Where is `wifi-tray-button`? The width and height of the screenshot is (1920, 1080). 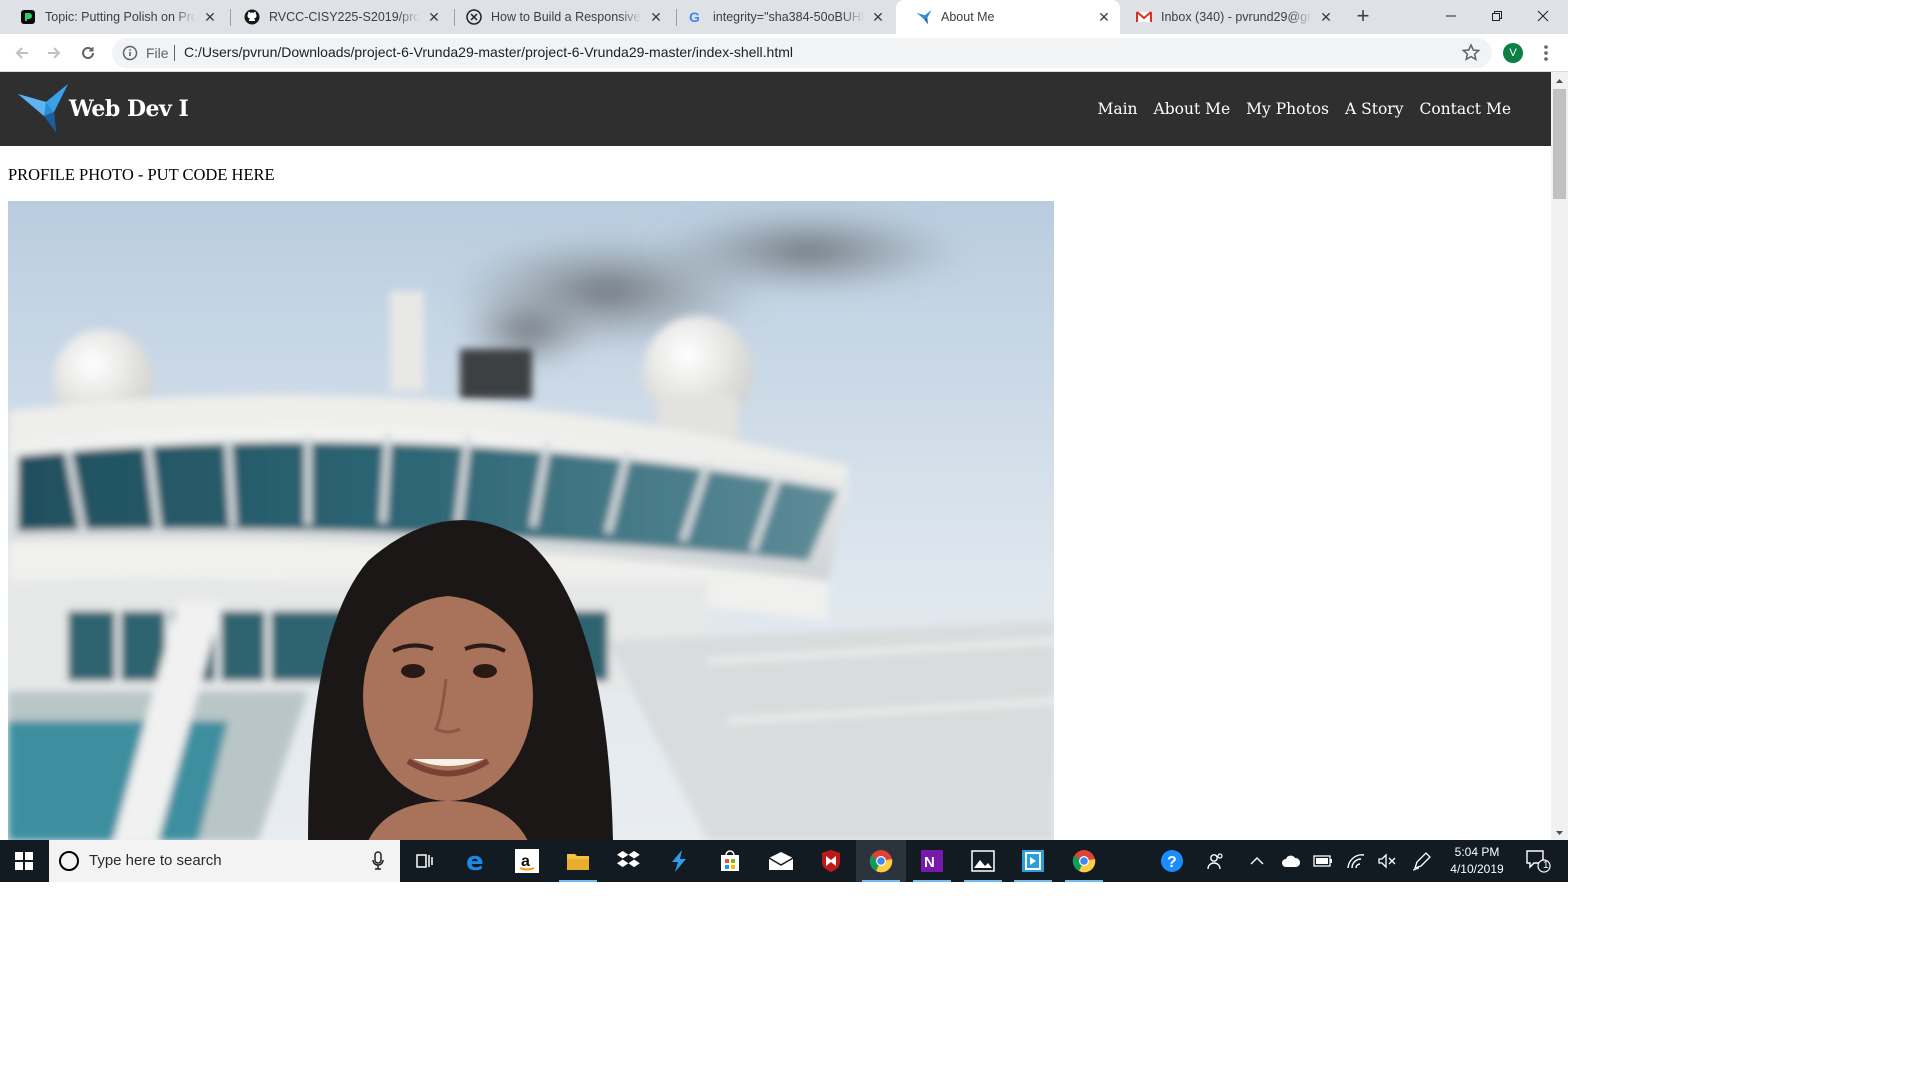 wifi-tray-button is located at coordinates (1356, 861).